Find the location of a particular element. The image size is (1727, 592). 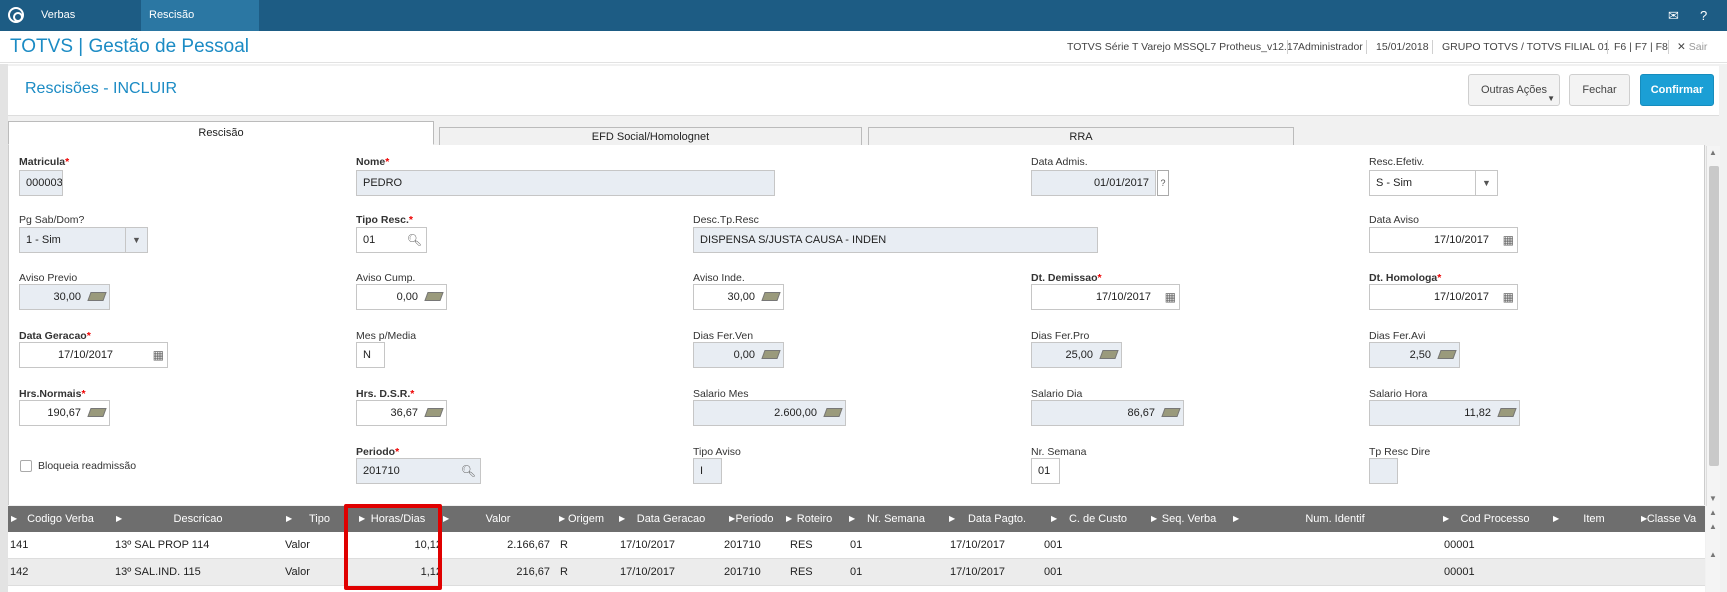

aviso-cump-field: 0,00 is located at coordinates (401, 297).